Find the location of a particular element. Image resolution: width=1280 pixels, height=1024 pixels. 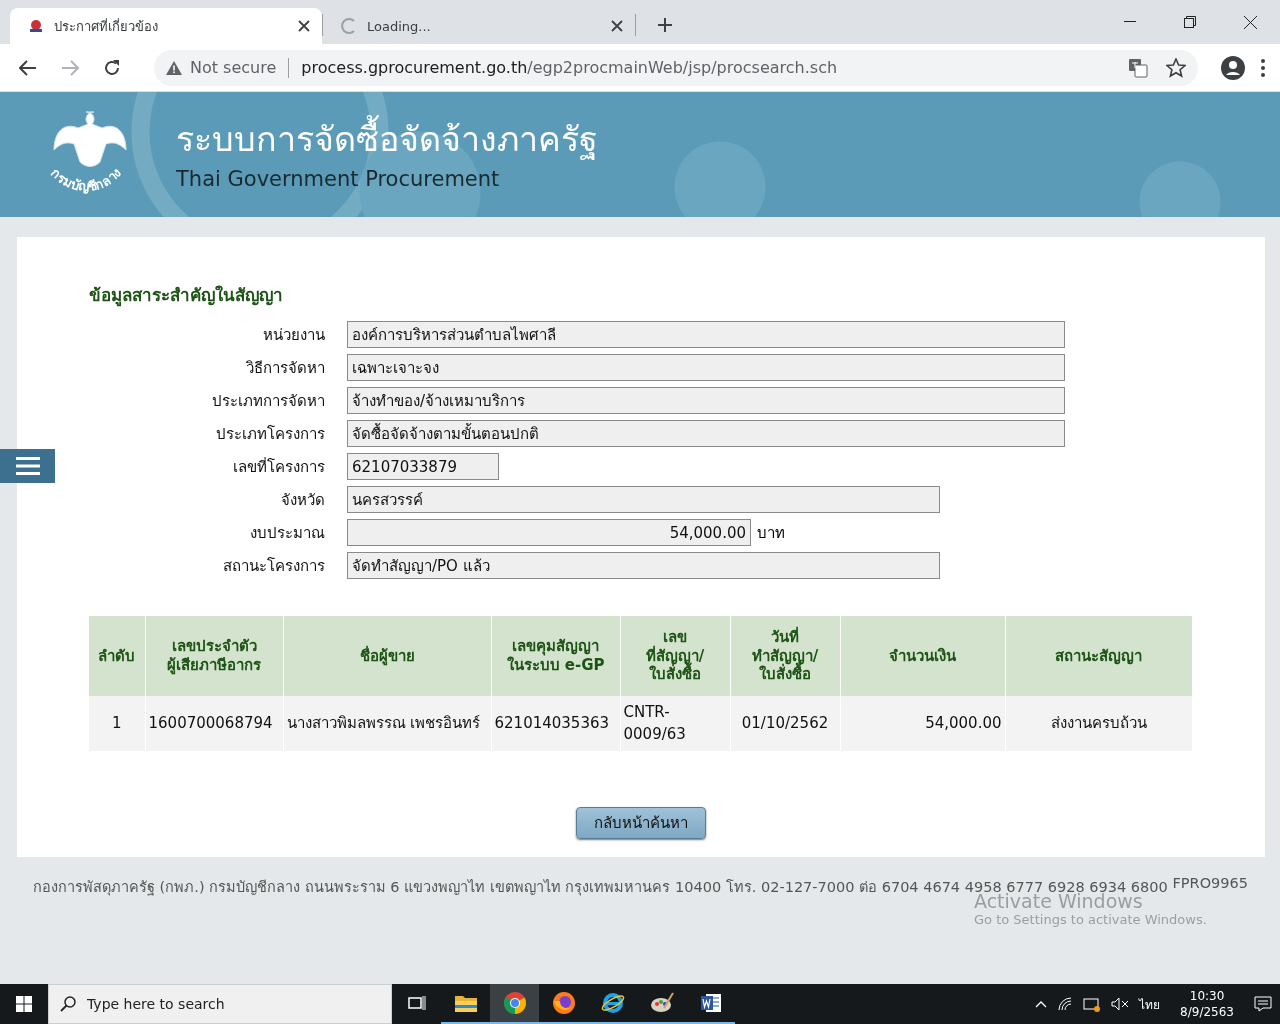

activation-subtitle: Go to Settings to activate Windows. is located at coordinates (1090, 919).